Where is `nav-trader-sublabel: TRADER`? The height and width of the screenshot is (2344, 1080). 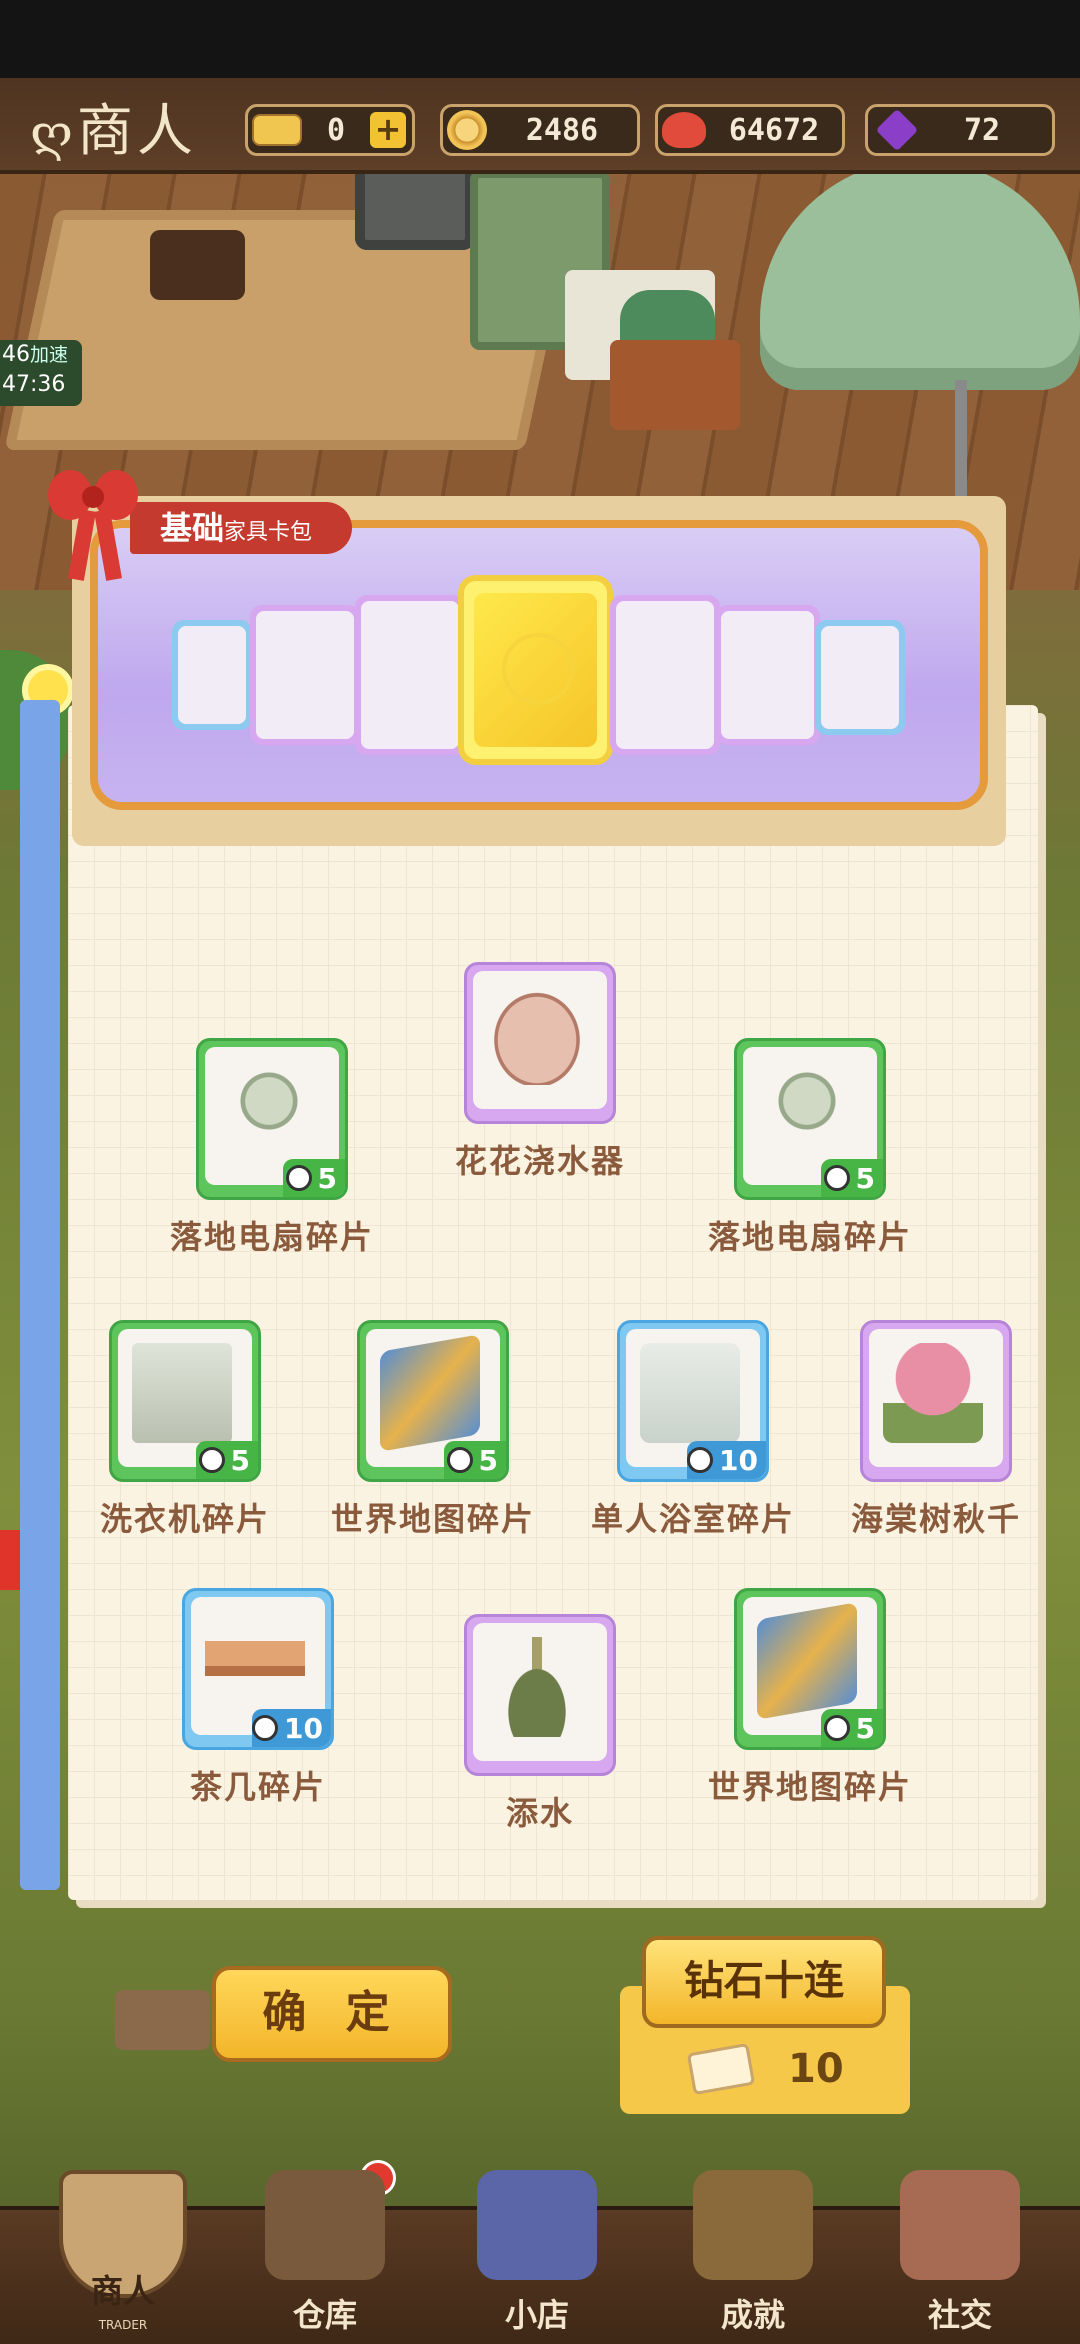
nav-trader-sublabel: TRADER is located at coordinates (123, 2325).